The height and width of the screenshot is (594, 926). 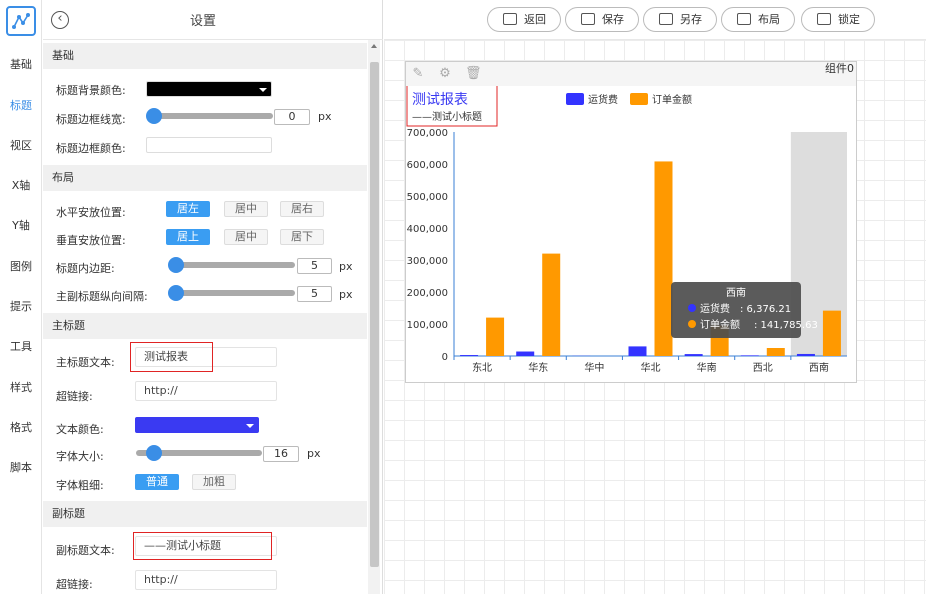 What do you see at coordinates (21, 266) in the screenshot?
I see `sidebar-item-legend: 图例` at bounding box center [21, 266].